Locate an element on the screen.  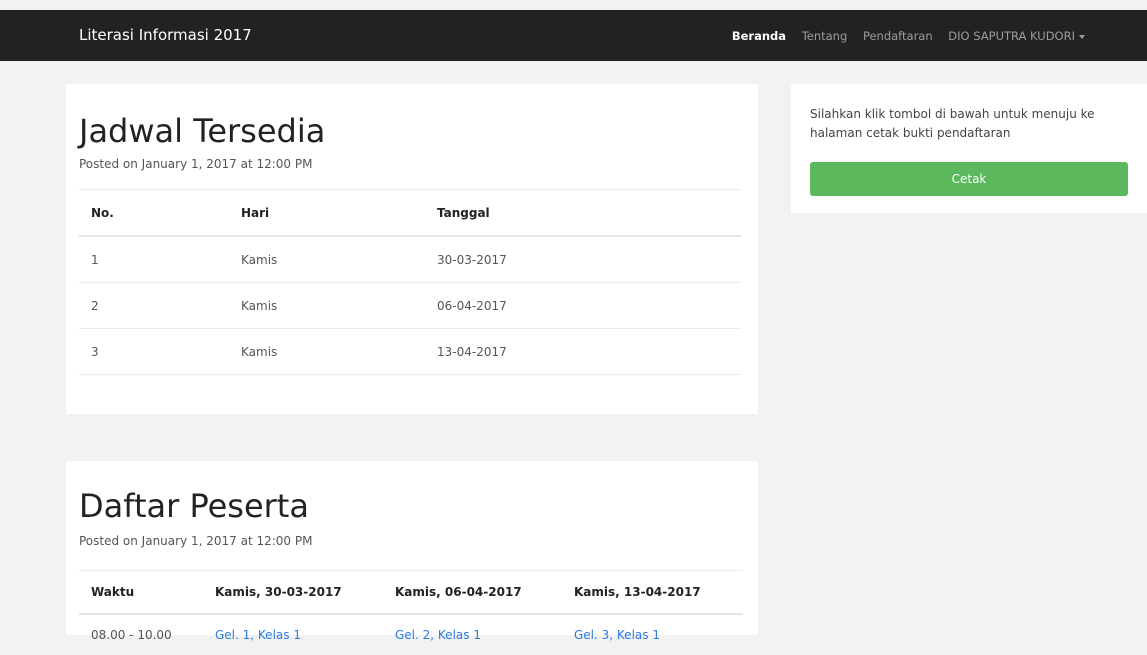
table-header-row: No. Hari Tanggal is located at coordinates (410, 213).